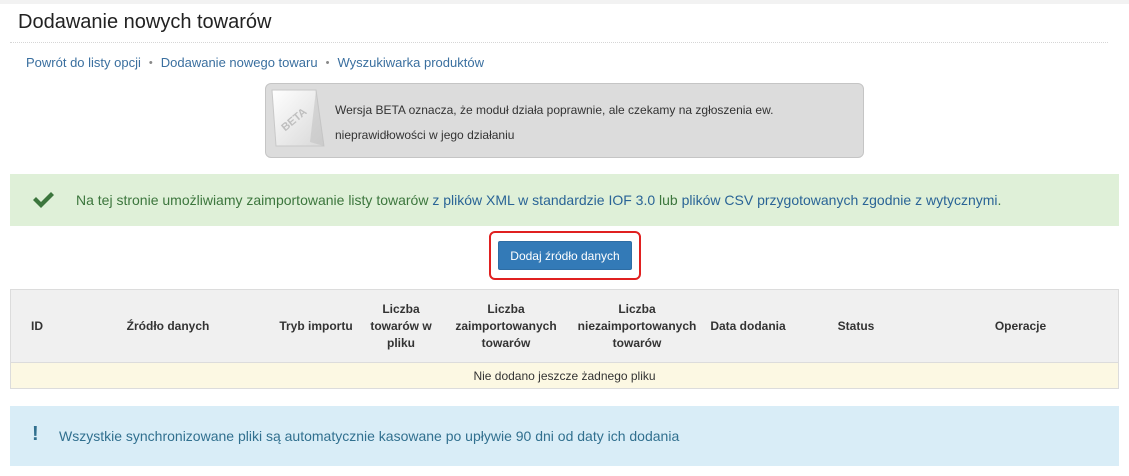  I want to click on col-status: Status, so click(856, 325).